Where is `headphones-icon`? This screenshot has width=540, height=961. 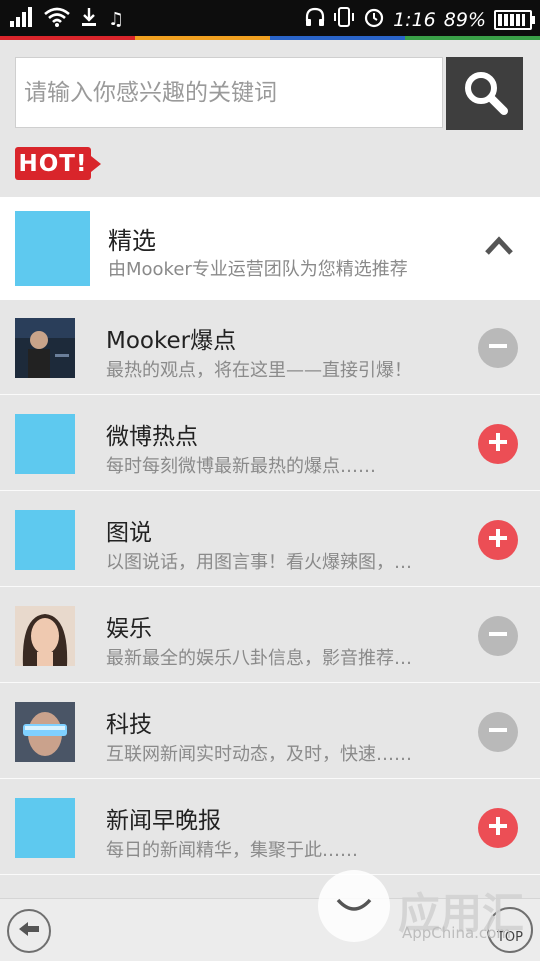
headphones-icon is located at coordinates (315, 20).